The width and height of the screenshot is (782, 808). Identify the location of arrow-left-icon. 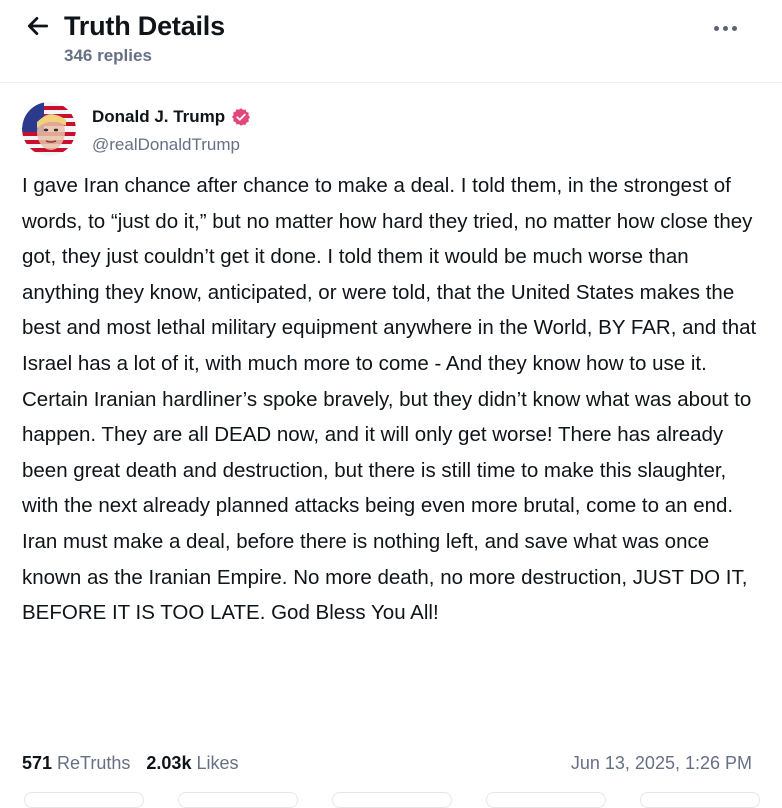
(38, 26).